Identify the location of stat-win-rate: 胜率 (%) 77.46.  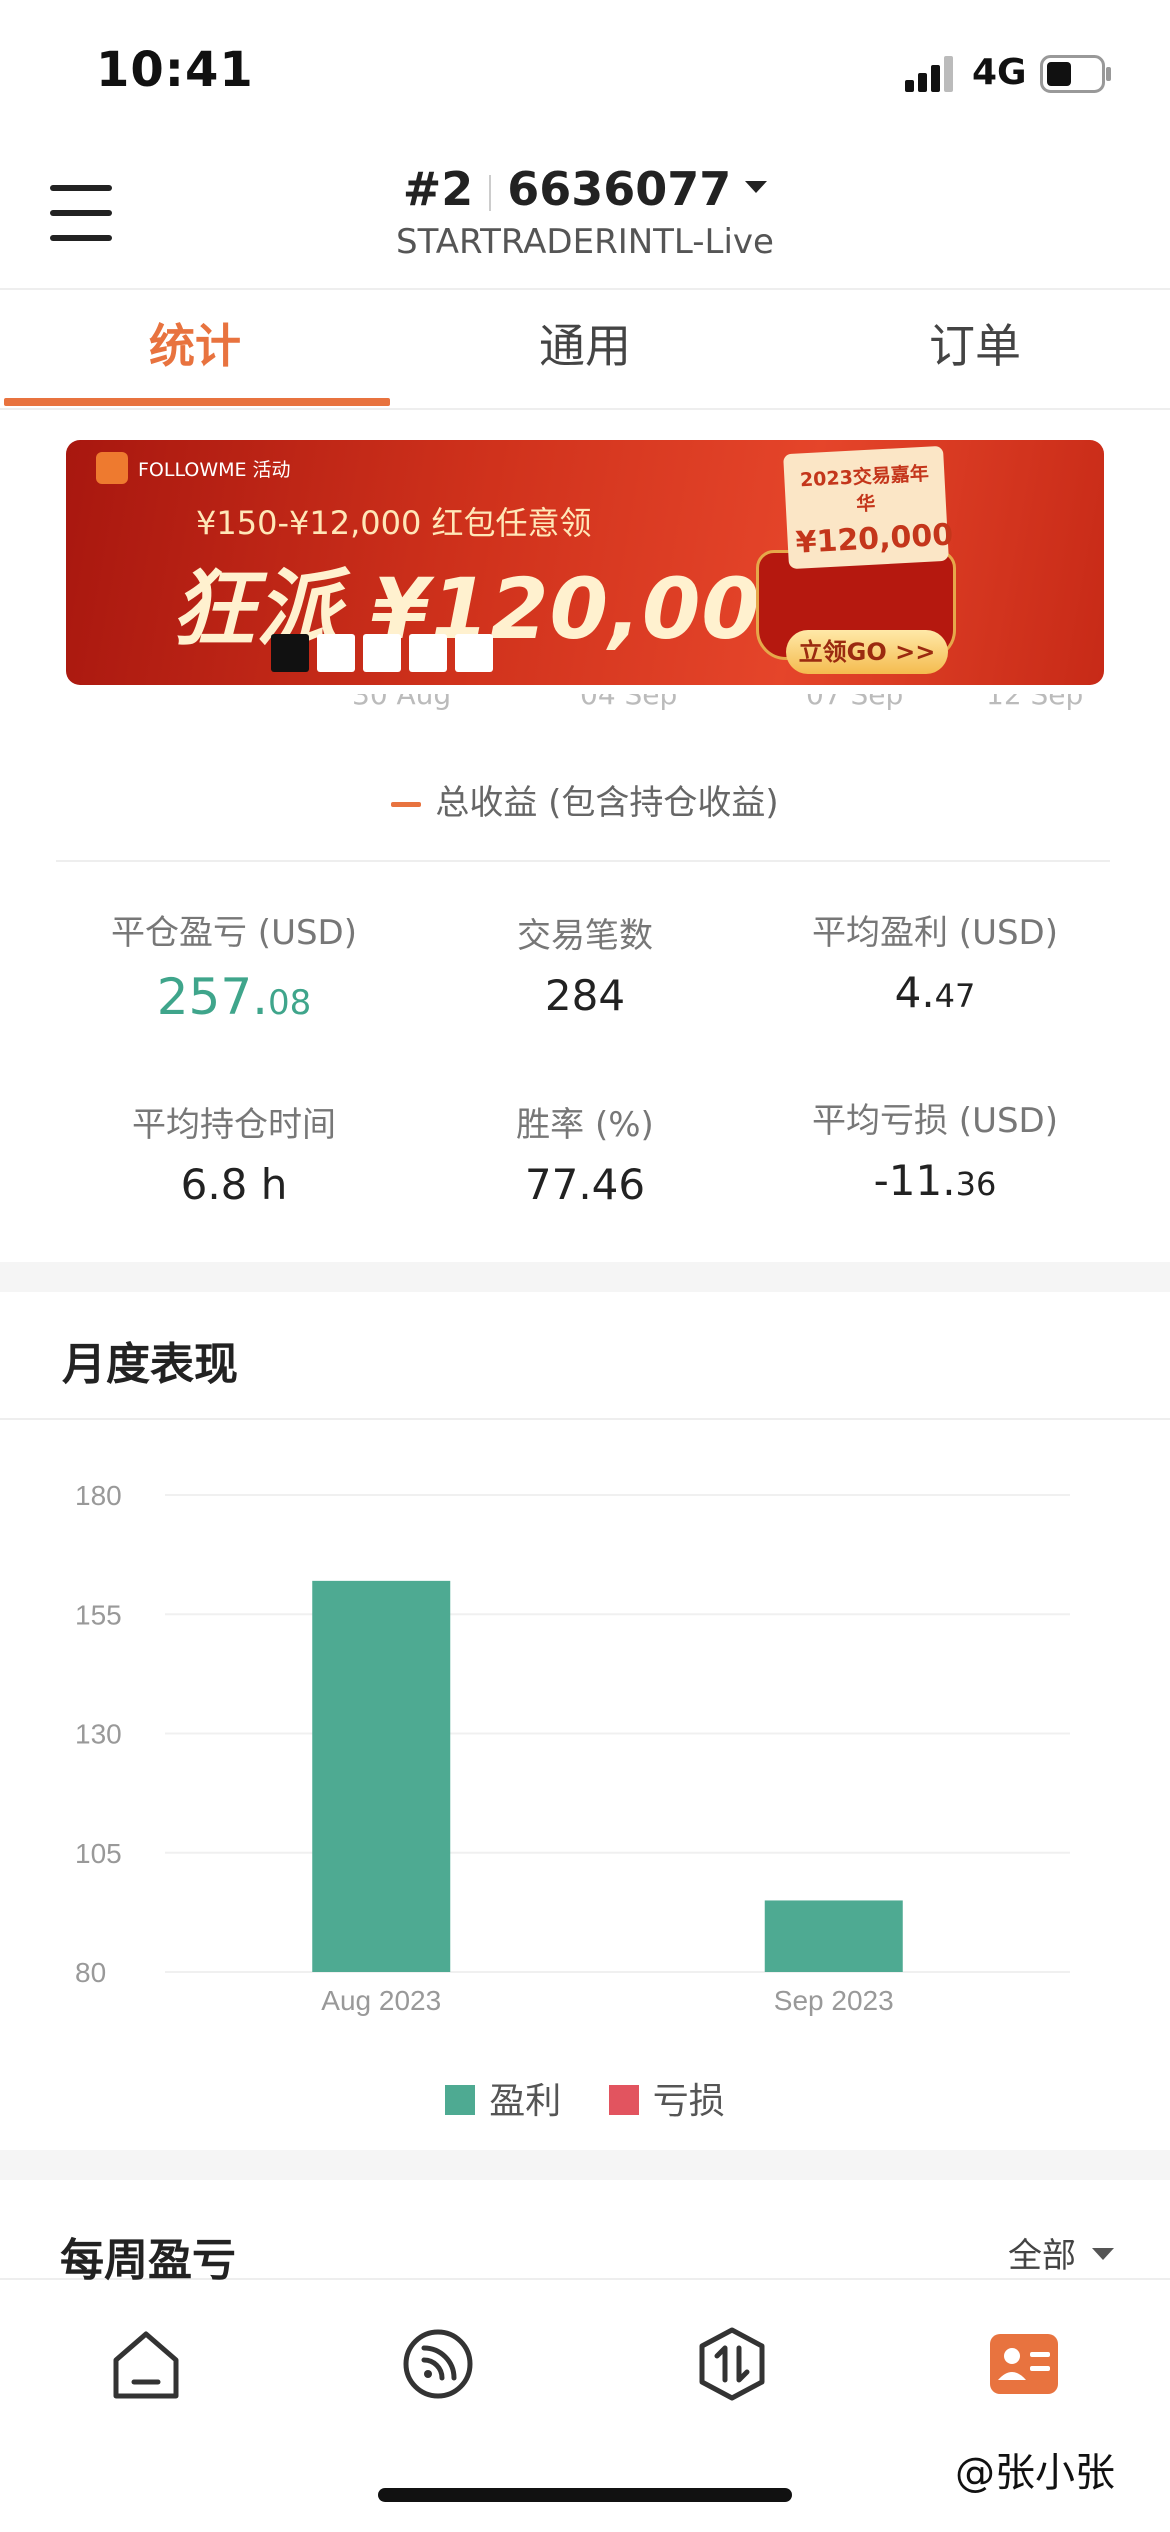
(585, 1153).